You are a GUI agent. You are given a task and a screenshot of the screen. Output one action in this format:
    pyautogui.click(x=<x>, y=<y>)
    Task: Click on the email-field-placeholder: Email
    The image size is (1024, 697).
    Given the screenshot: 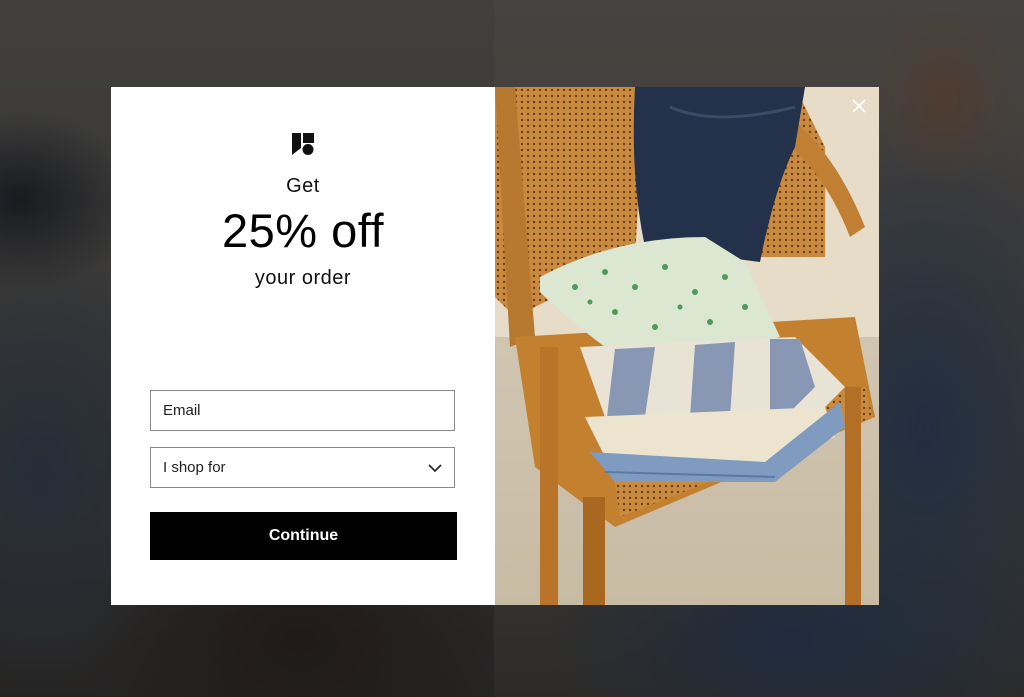 What is the action you would take?
    pyautogui.click(x=182, y=410)
    